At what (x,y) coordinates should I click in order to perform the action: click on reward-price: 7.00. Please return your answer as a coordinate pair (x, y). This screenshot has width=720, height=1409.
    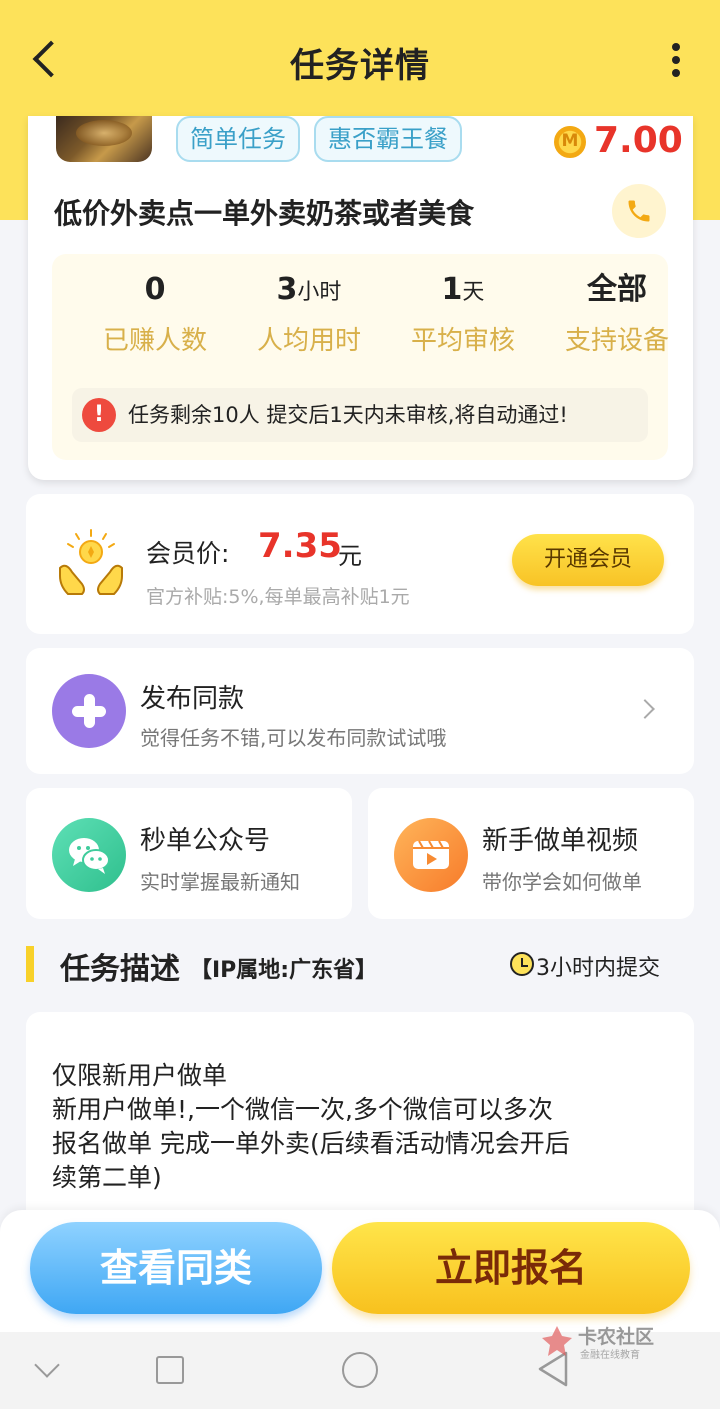
    Looking at the image, I should click on (638, 140).